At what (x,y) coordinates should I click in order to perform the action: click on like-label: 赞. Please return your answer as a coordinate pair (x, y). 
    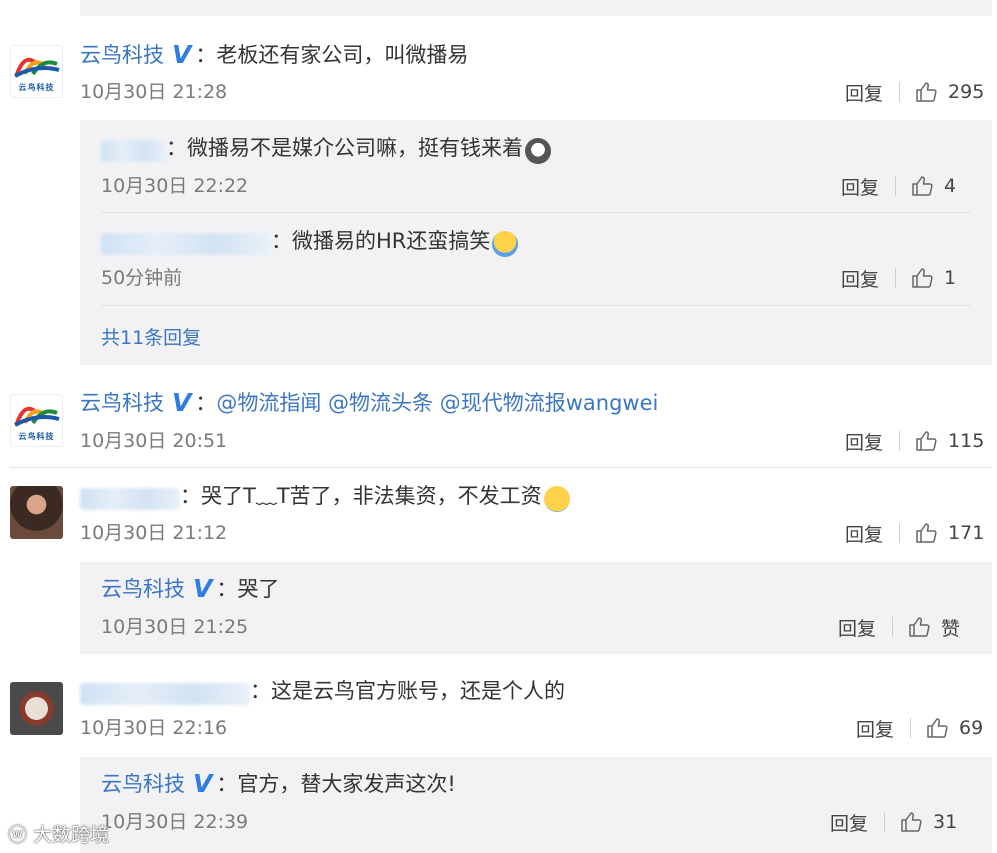
    Looking at the image, I should click on (951, 628).